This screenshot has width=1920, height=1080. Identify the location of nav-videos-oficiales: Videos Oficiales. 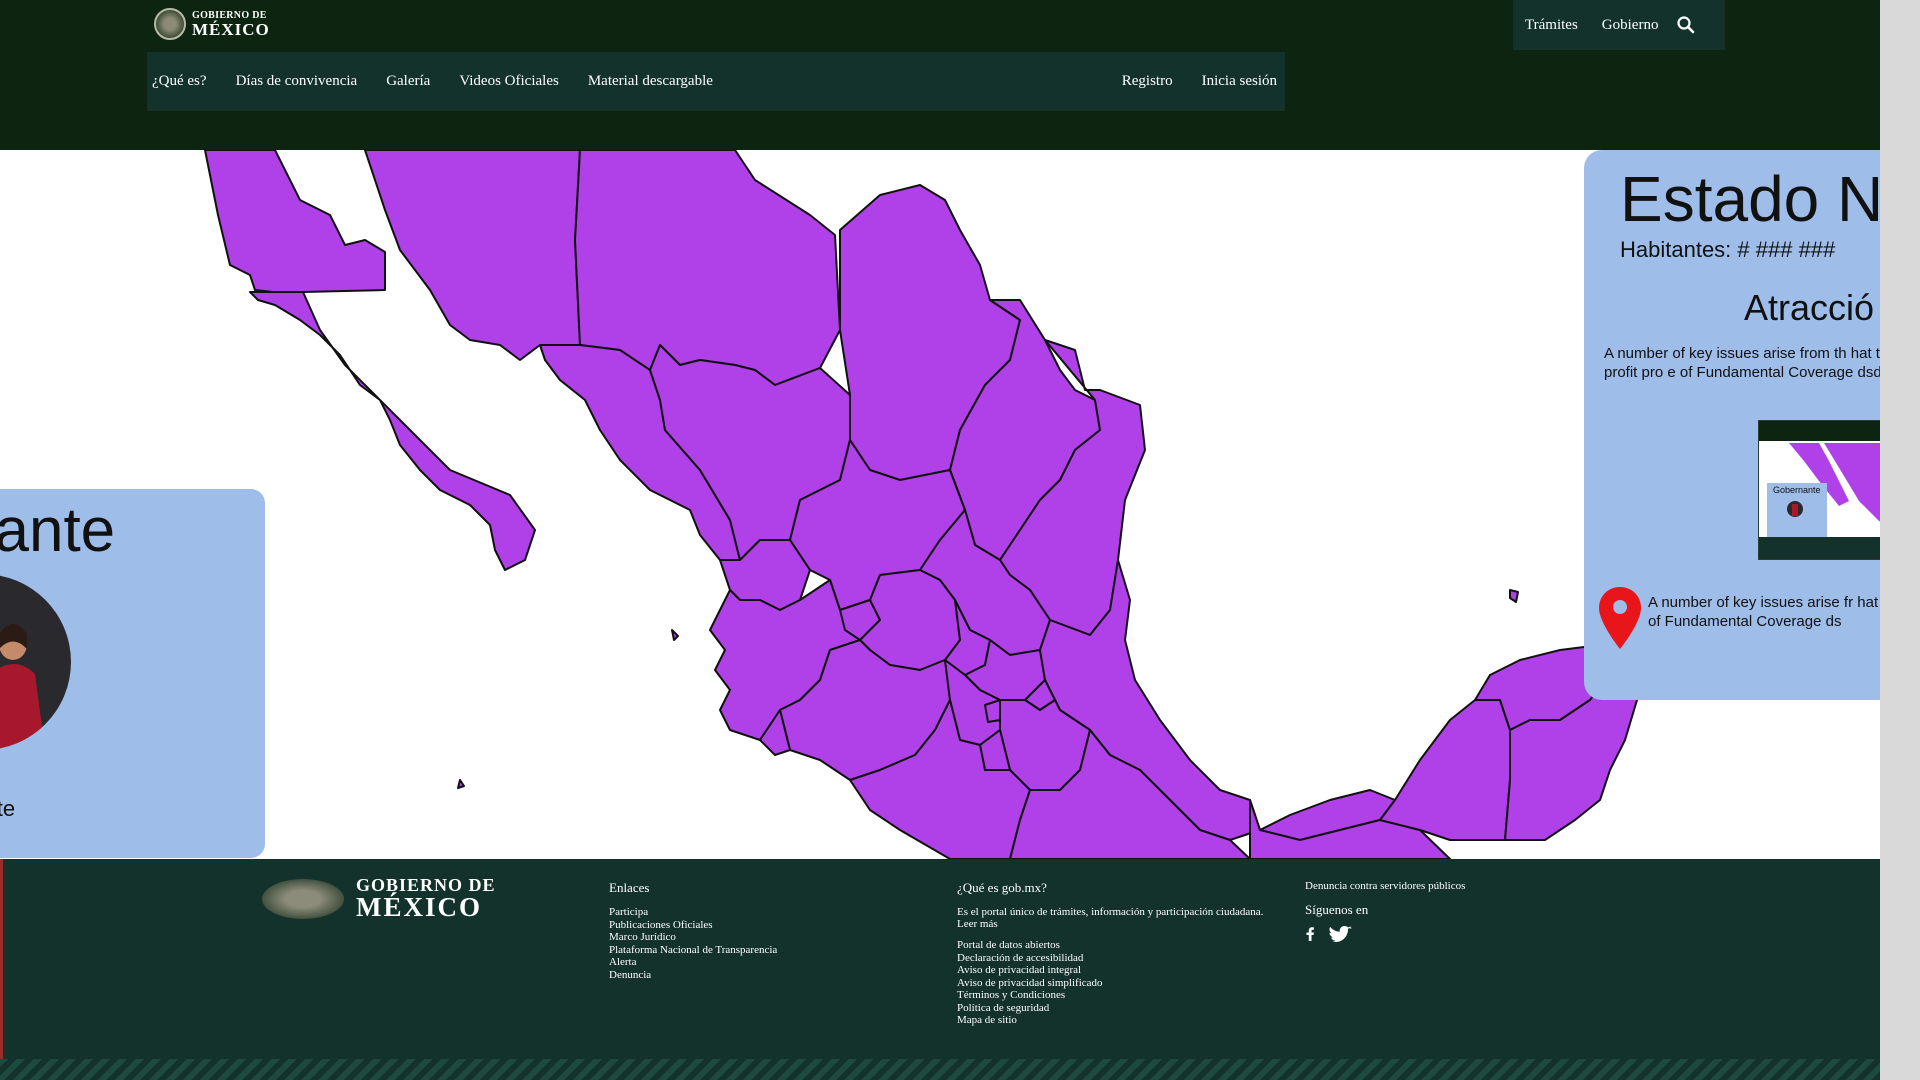
(509, 81).